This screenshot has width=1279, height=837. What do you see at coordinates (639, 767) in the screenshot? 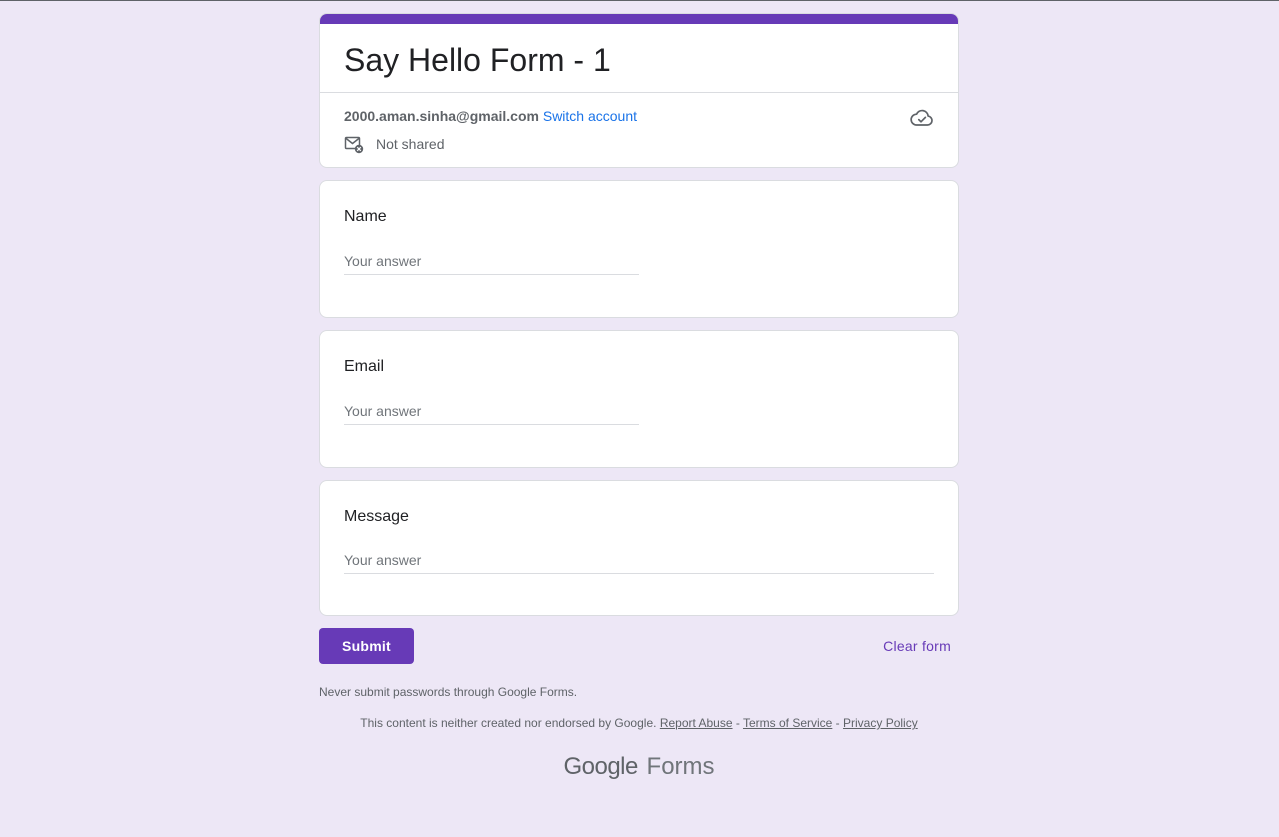
I see `google-forms-logo: Google Forms` at bounding box center [639, 767].